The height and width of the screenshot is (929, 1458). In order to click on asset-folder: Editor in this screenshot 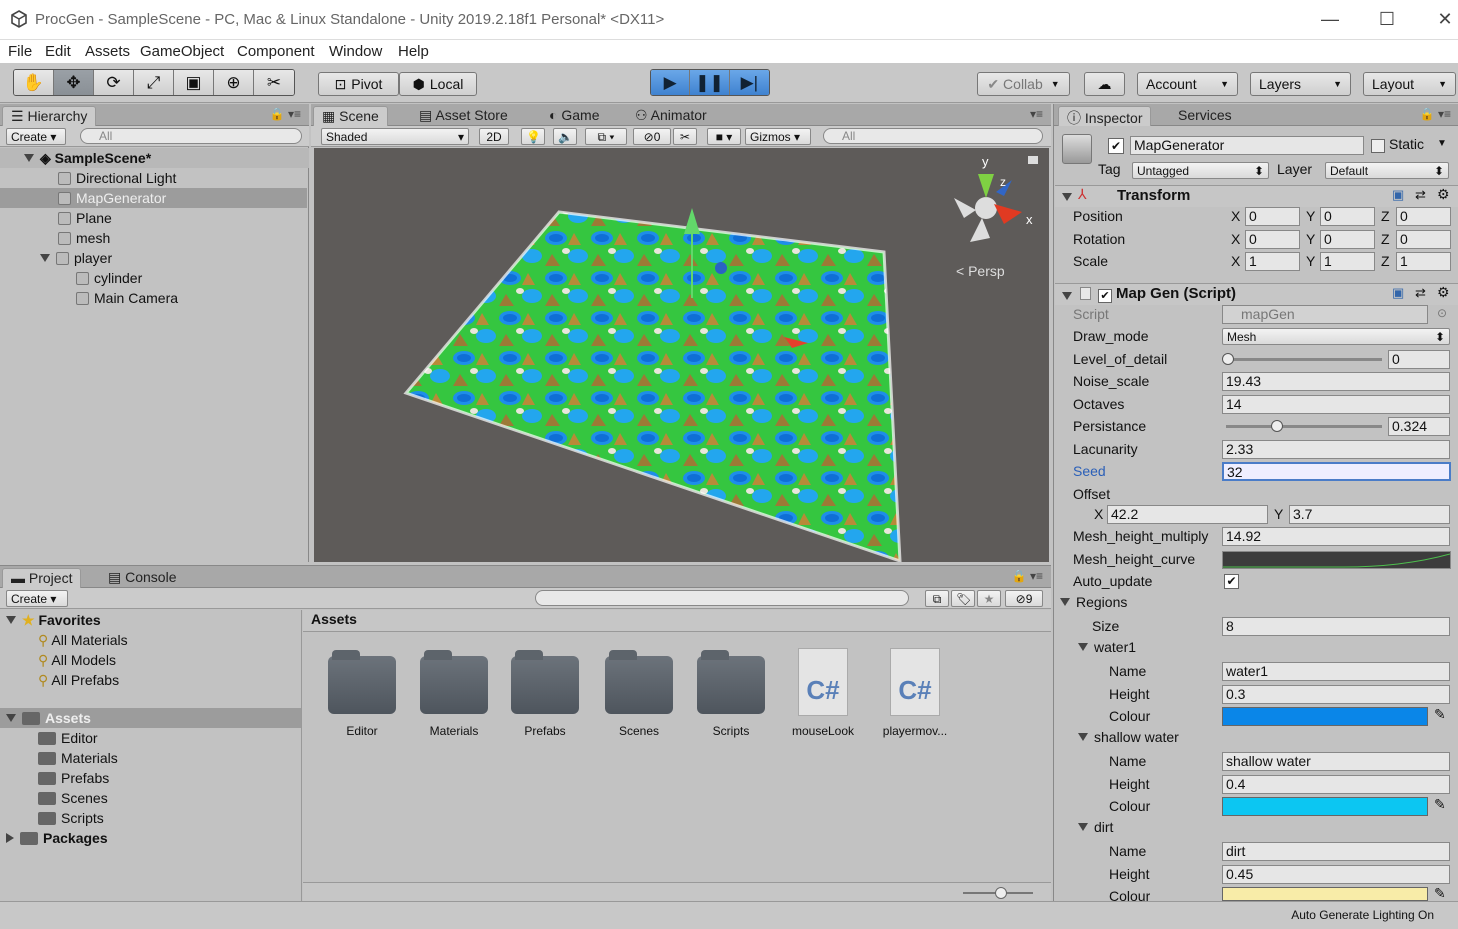, I will do `click(68, 738)`.